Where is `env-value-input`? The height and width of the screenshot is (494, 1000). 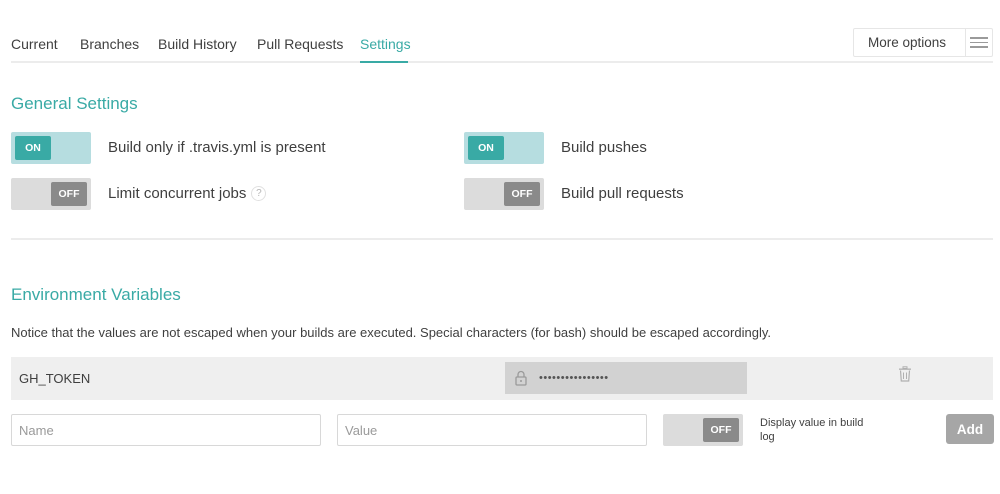 env-value-input is located at coordinates (492, 430).